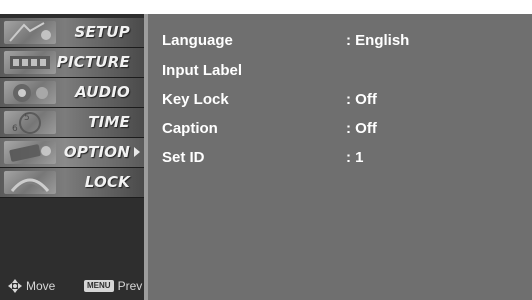 The height and width of the screenshot is (300, 532). I want to click on option-label-caption: Caption, so click(190, 128).